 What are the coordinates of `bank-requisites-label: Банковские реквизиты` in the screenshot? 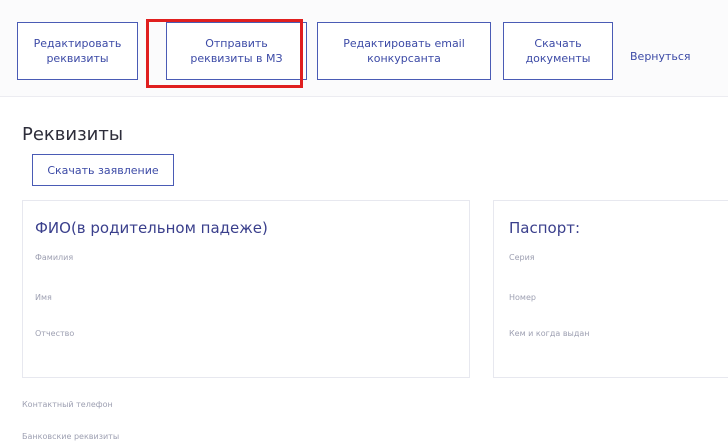 It's located at (71, 436).